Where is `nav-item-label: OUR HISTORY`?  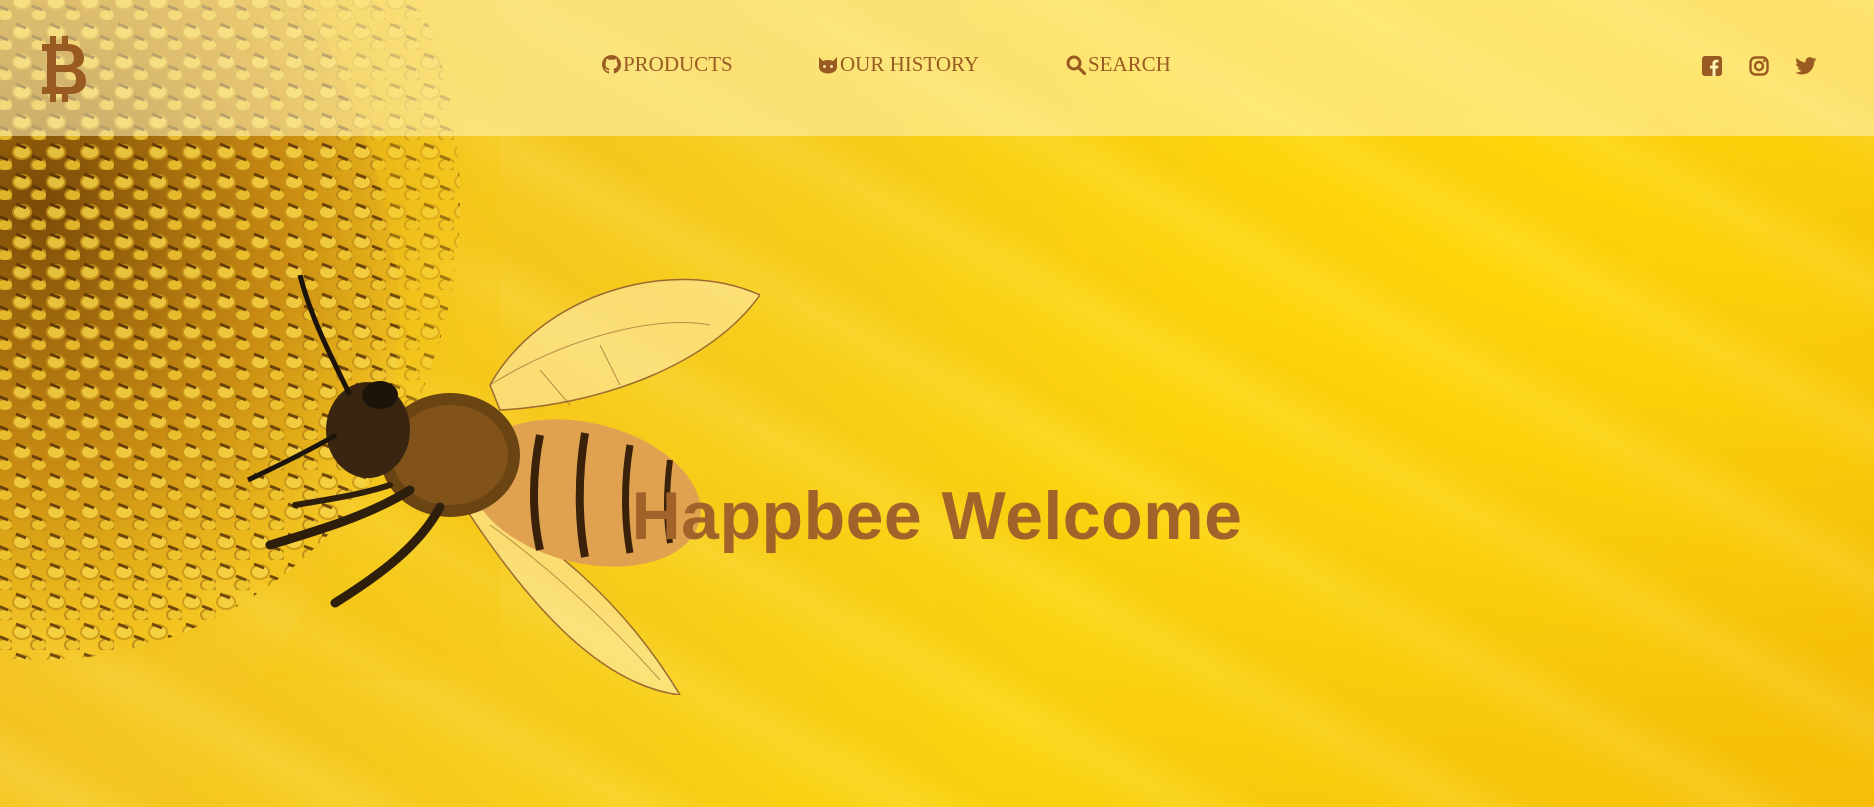
nav-item-label: OUR HISTORY is located at coordinates (910, 64).